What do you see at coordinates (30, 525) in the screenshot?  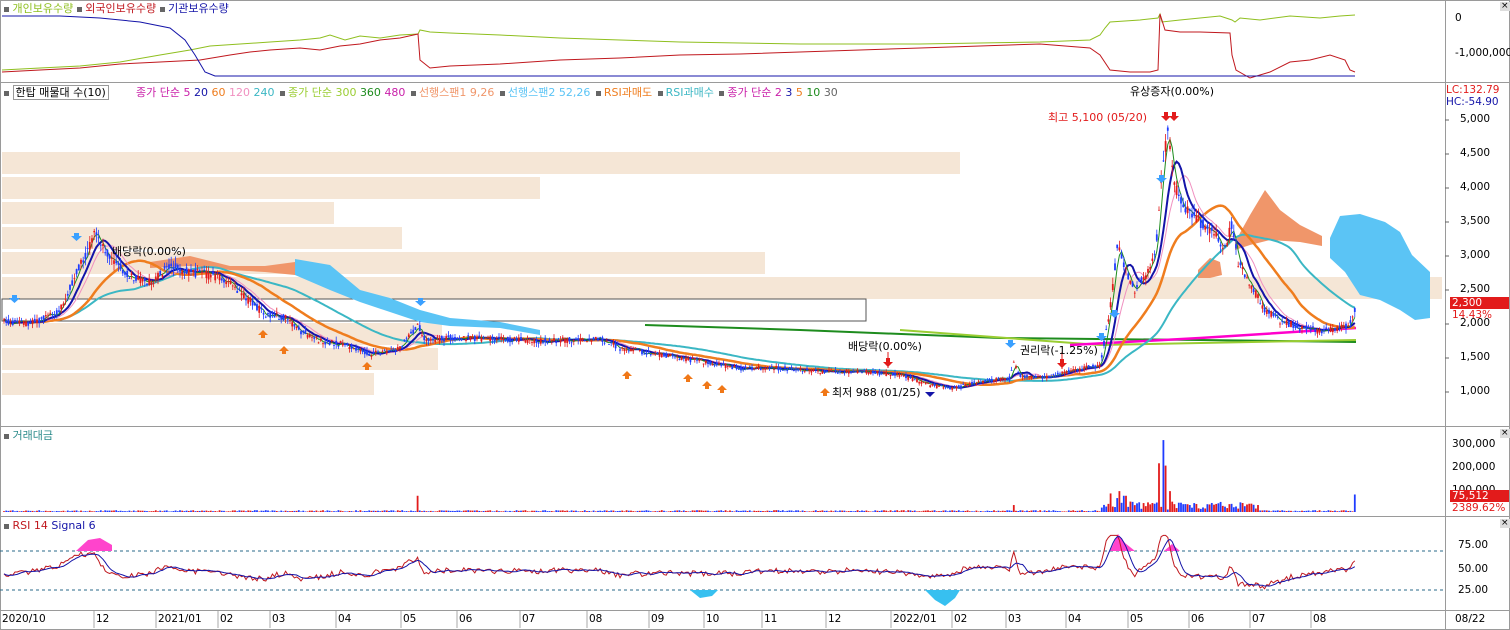 I see `rsi-title: RSI 14` at bounding box center [30, 525].